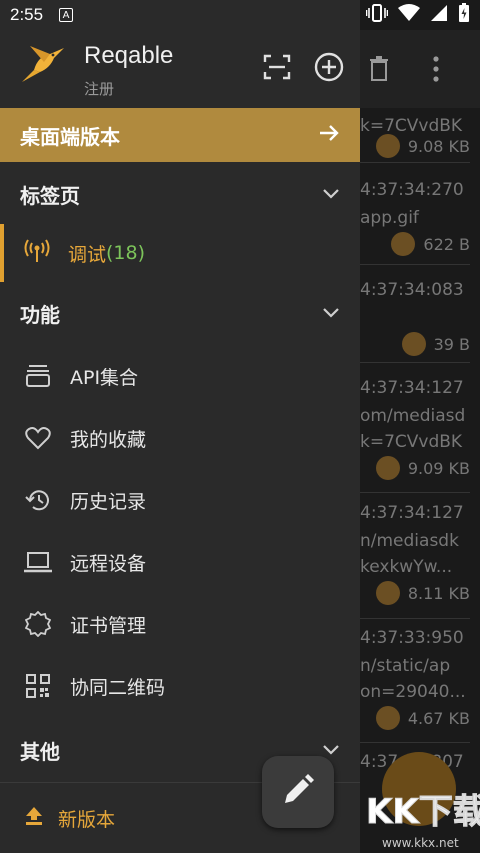 The width and height of the screenshot is (480, 853). I want to click on list-item: k=7CVvdBK 9.08 KB, so click(415, 137).